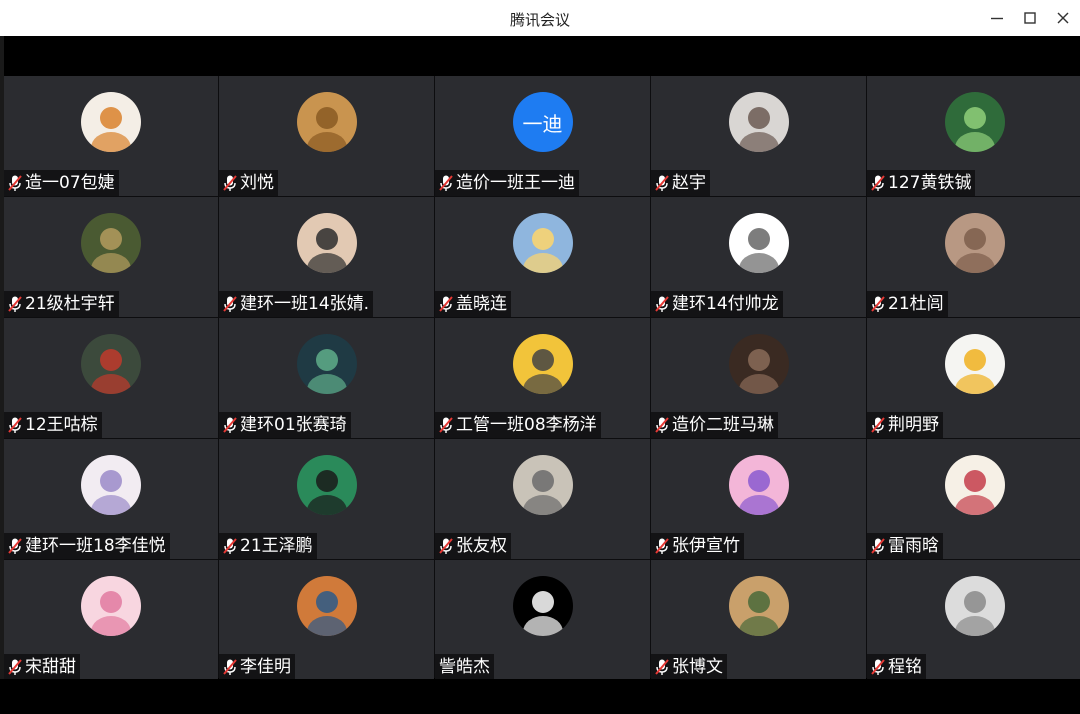 This screenshot has height=714, width=1080. Describe the element at coordinates (507, 183) in the screenshot. I see `name-tag: 造价一班王一迪` at that location.